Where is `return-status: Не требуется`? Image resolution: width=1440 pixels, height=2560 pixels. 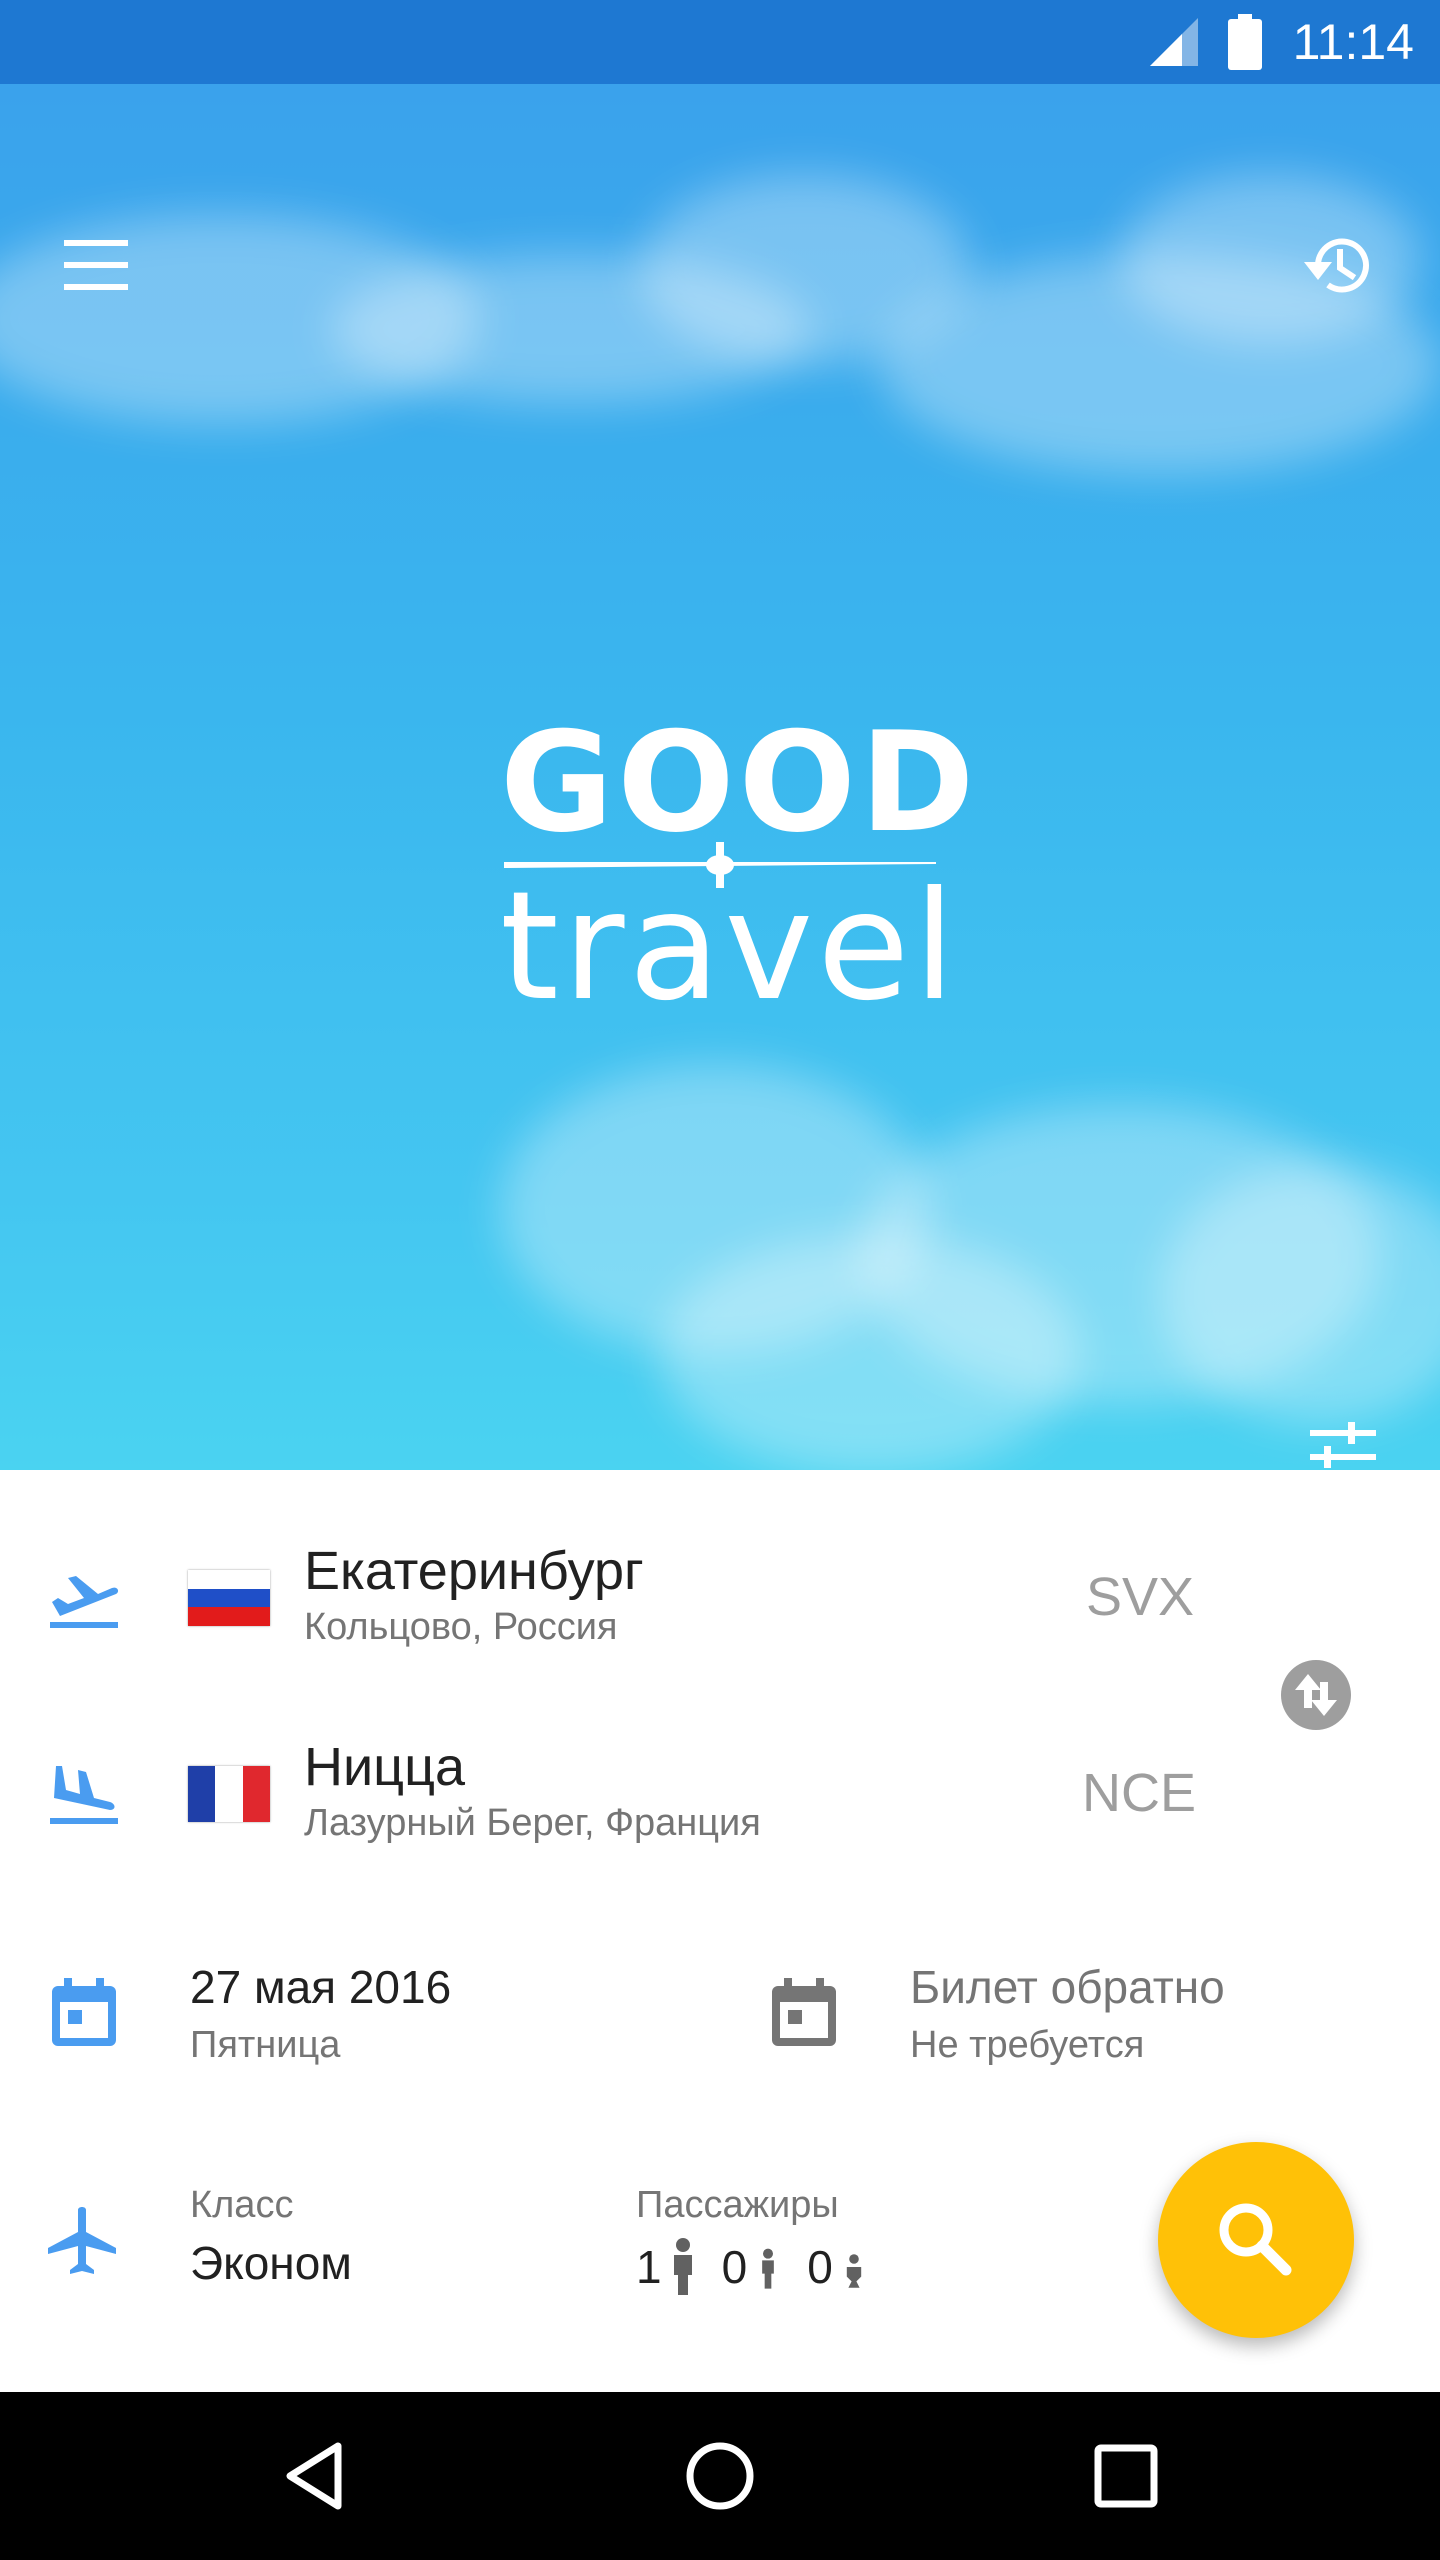 return-status: Не требуется is located at coordinates (1027, 2045).